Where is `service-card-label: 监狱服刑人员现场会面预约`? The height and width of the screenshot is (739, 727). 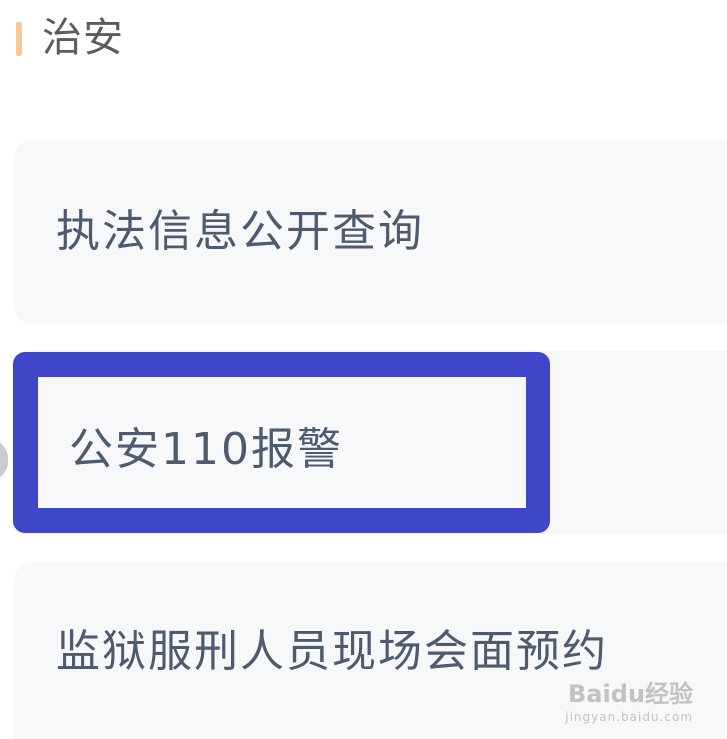 service-card-label: 监狱服刑人员现场会面预约 is located at coordinates (332, 651).